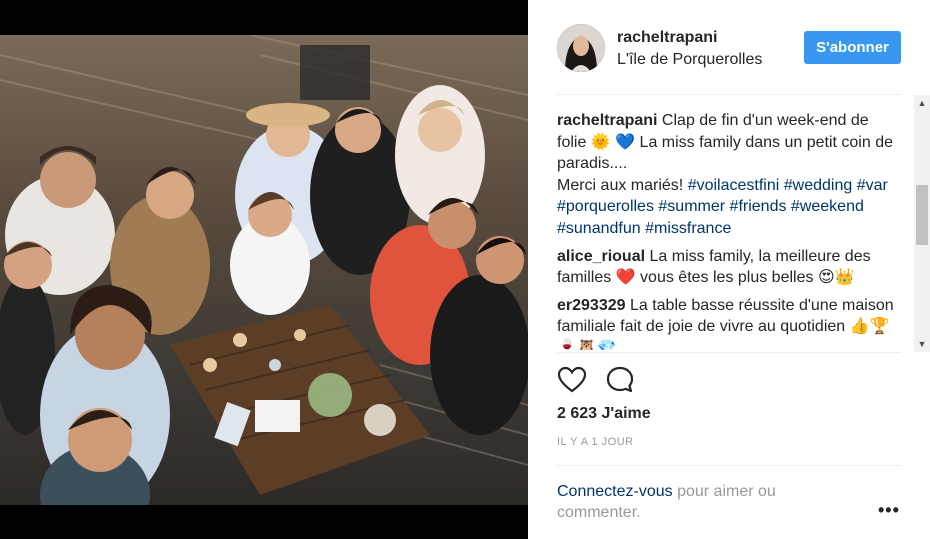  Describe the element at coordinates (922, 344) in the screenshot. I see `scroll-down-arrow-icon: ▼` at that location.